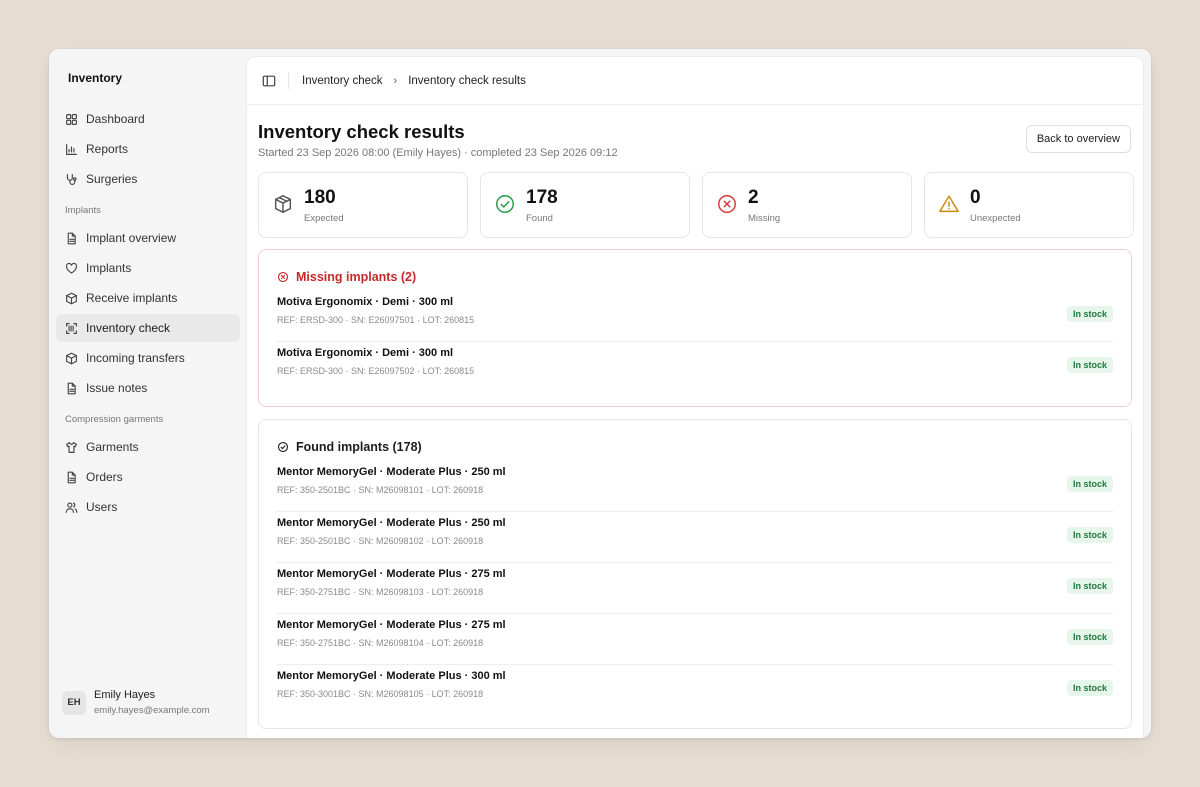  I want to click on stat-found: 178 Found, so click(585, 205).